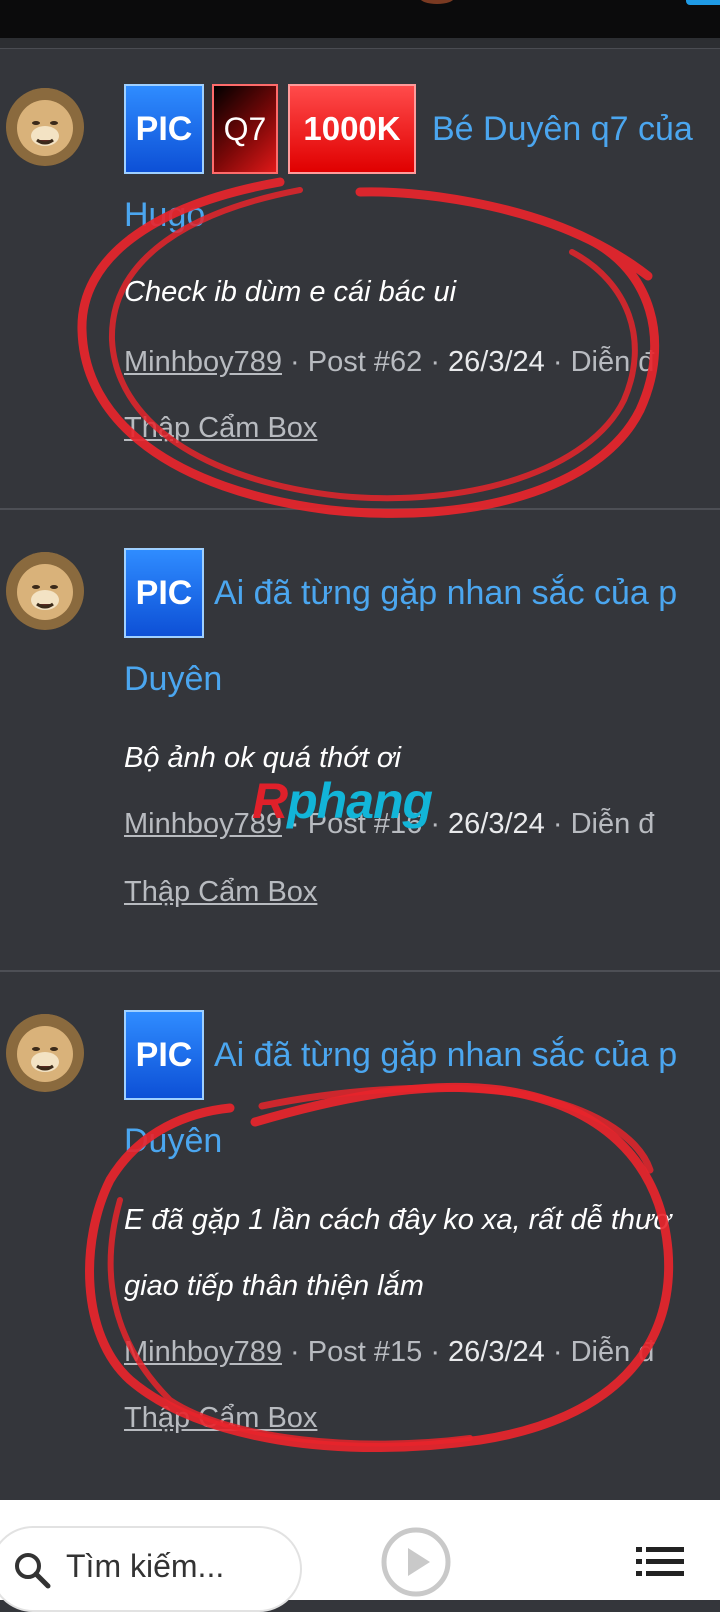 Image resolution: width=720 pixels, height=1612 pixels. I want to click on post-snippet-cont: giao tiếp thân thiện lắm, so click(274, 1286).